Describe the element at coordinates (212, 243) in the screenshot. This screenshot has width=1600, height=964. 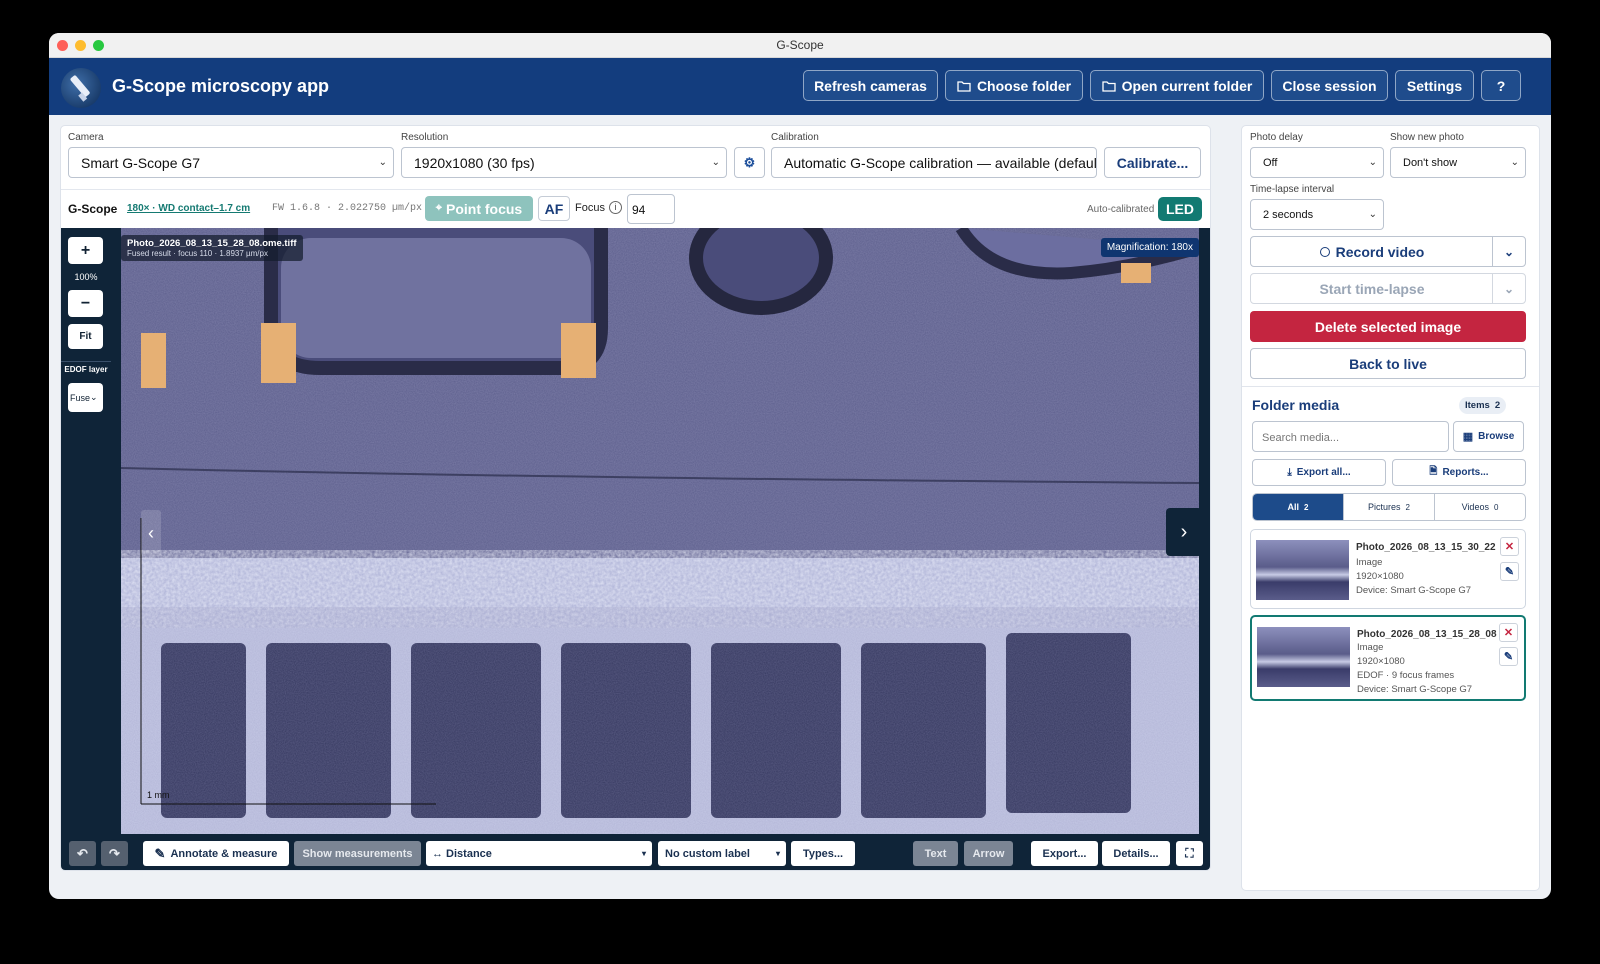
I see `image-filename: Photo_2026_08_13_15_28_08.ome.tiff` at that location.